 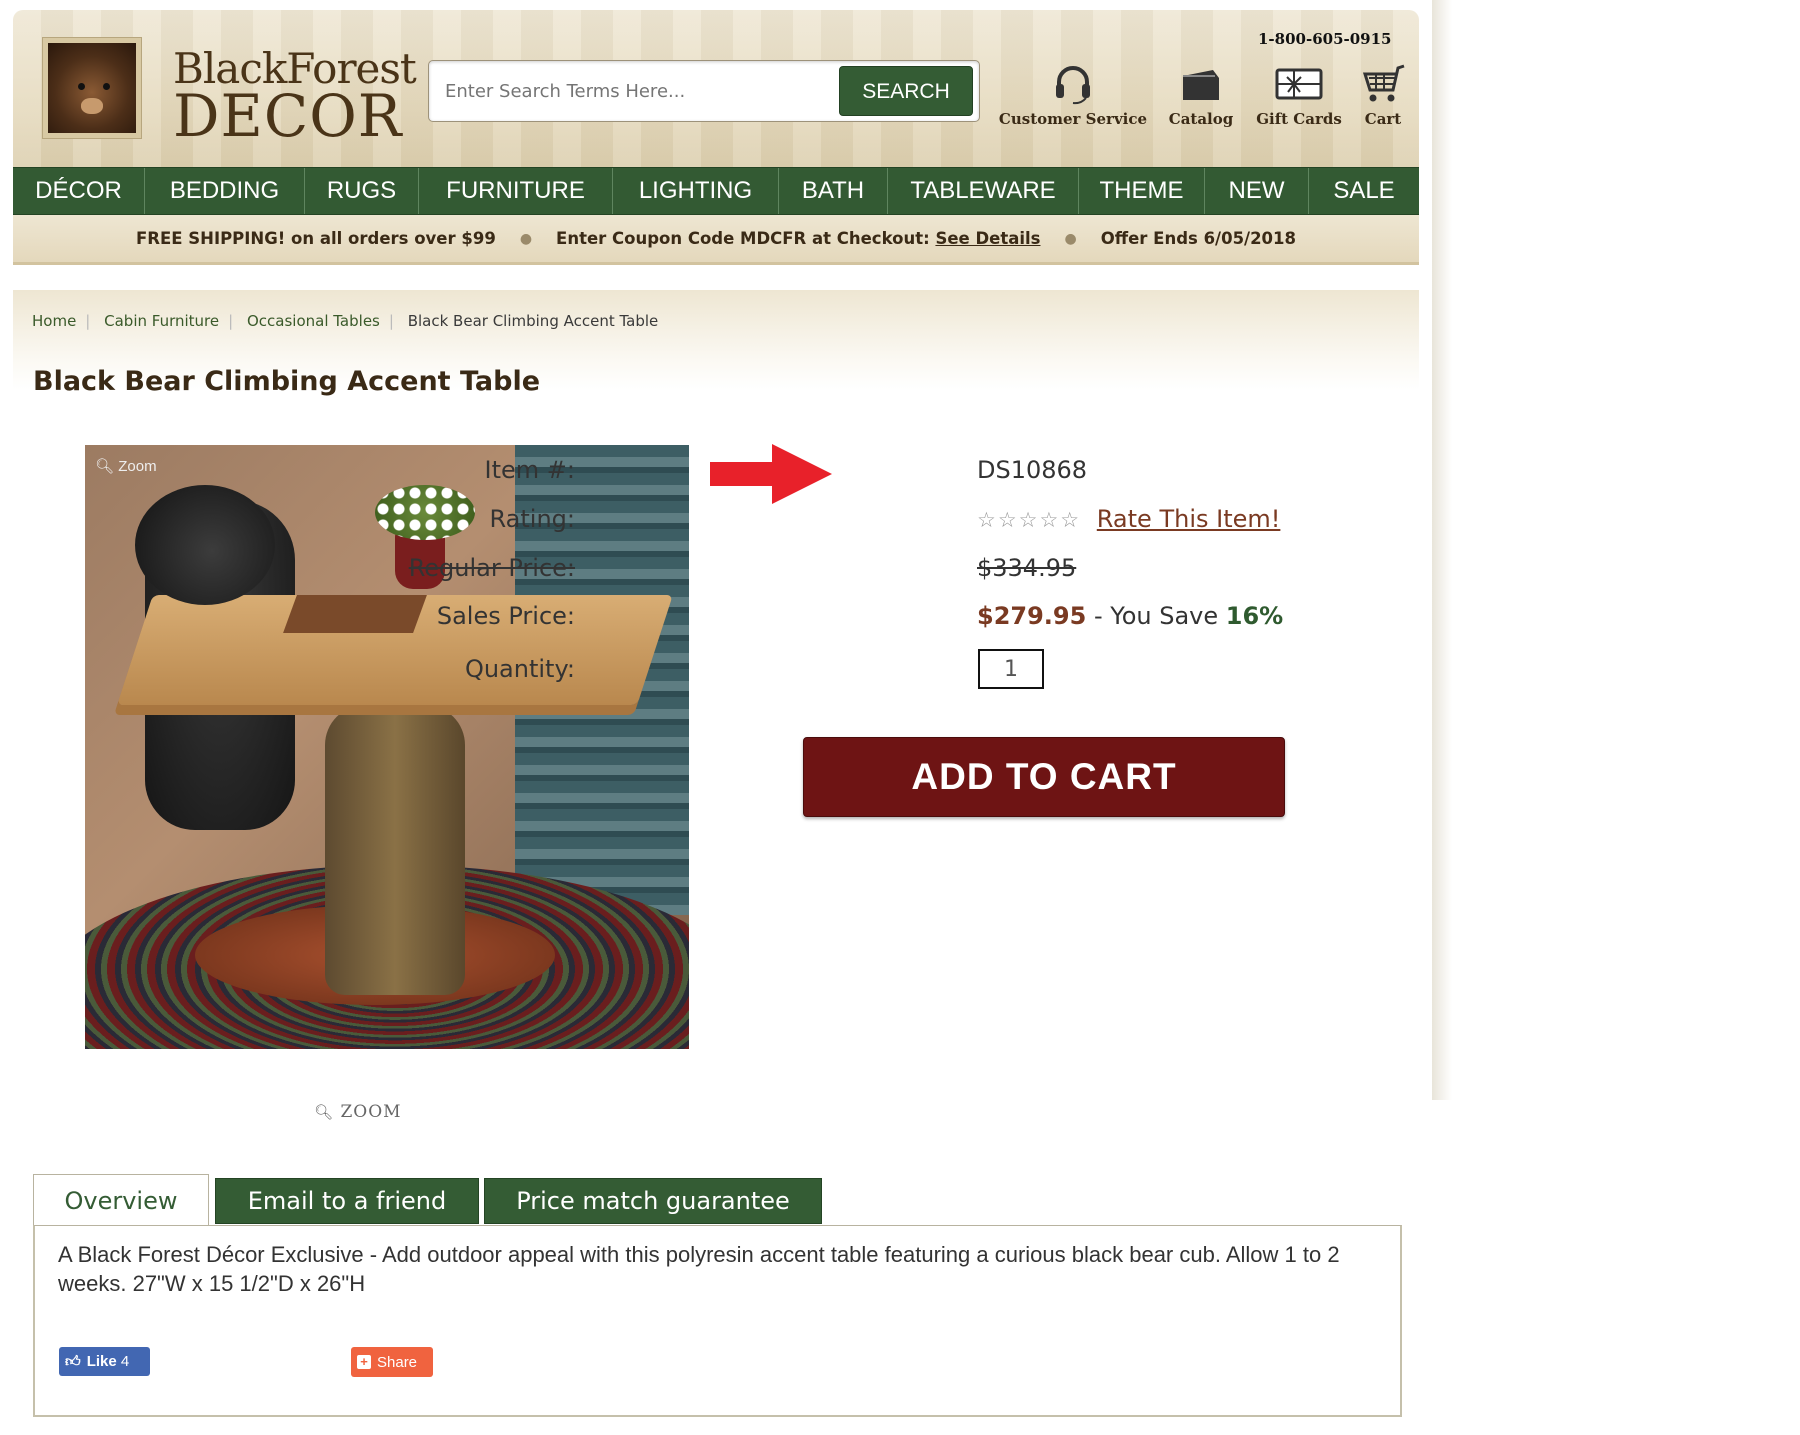 What do you see at coordinates (1073, 85) in the screenshot?
I see `headset-icon` at bounding box center [1073, 85].